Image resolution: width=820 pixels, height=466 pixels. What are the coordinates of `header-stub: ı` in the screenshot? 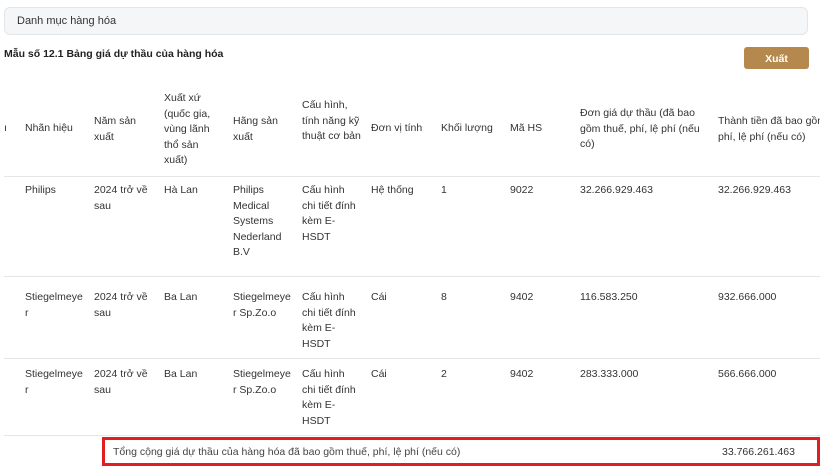 It's located at (5, 128).